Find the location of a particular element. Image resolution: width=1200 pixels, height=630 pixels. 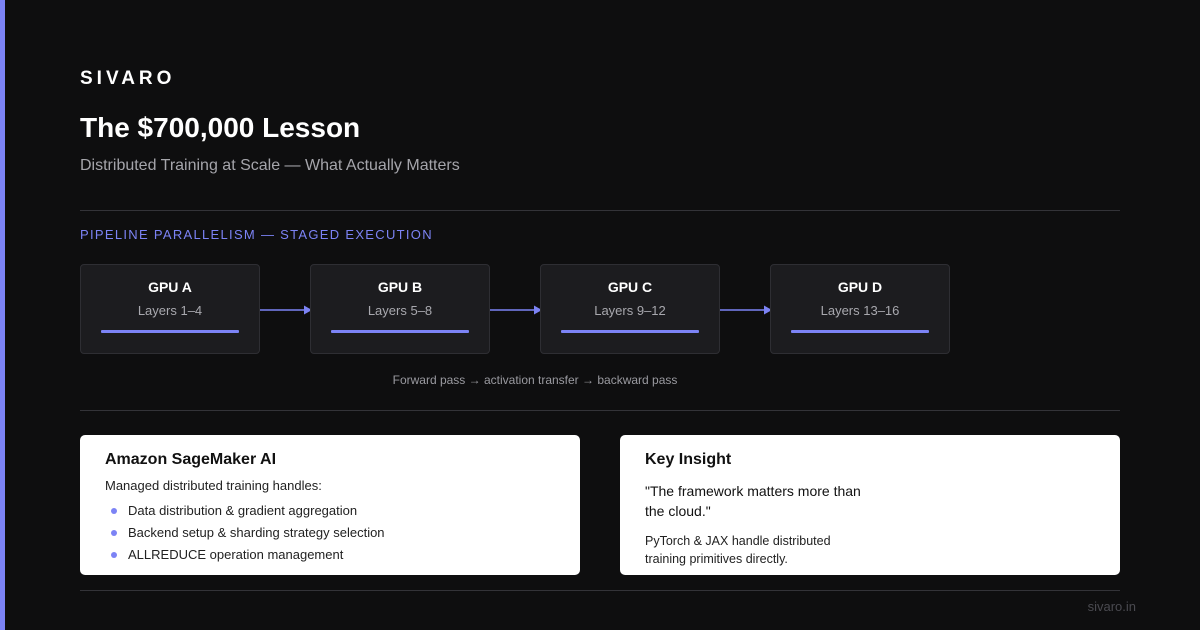

gpu-layers: Layers 1–4 is located at coordinates (170, 310).